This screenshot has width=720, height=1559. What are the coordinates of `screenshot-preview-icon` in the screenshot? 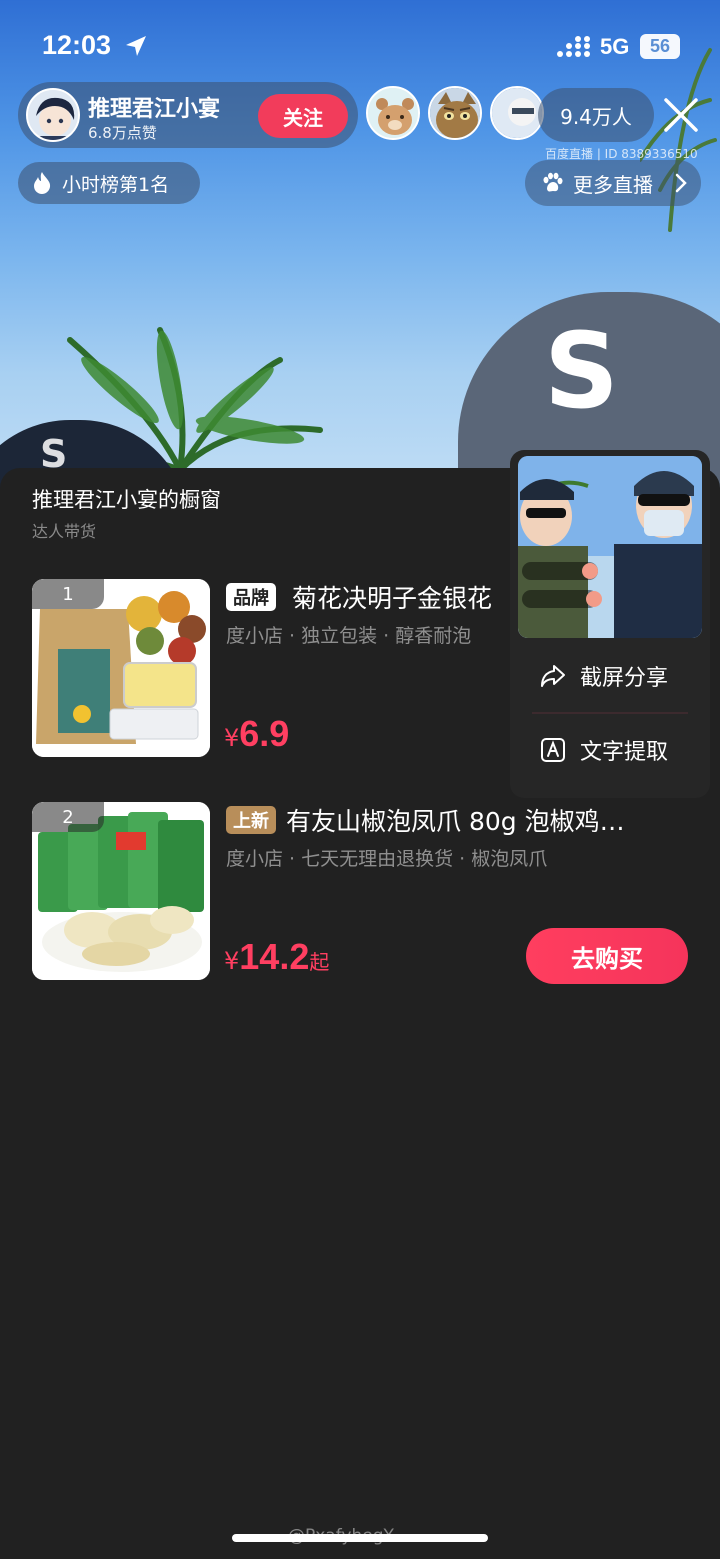 It's located at (610, 547).